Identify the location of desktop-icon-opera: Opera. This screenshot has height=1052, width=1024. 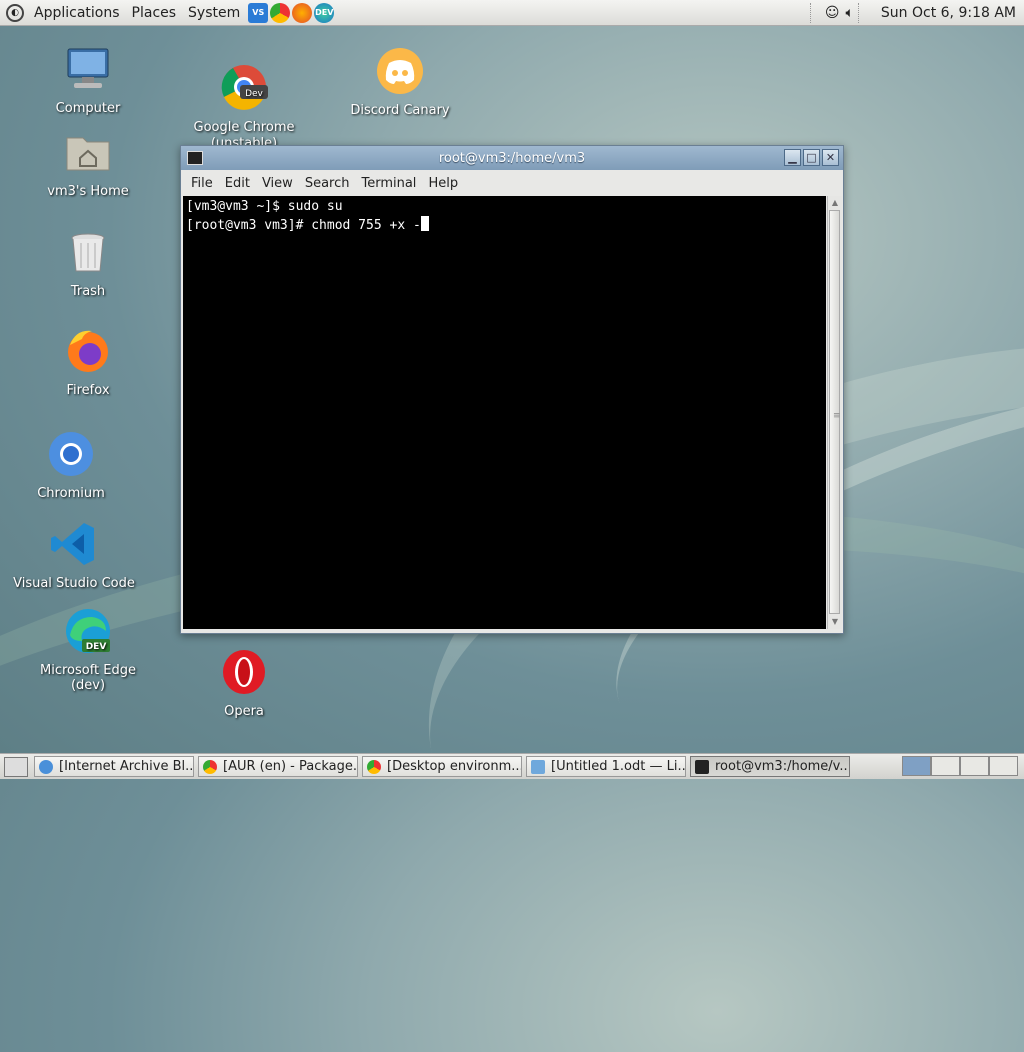
(244, 683).